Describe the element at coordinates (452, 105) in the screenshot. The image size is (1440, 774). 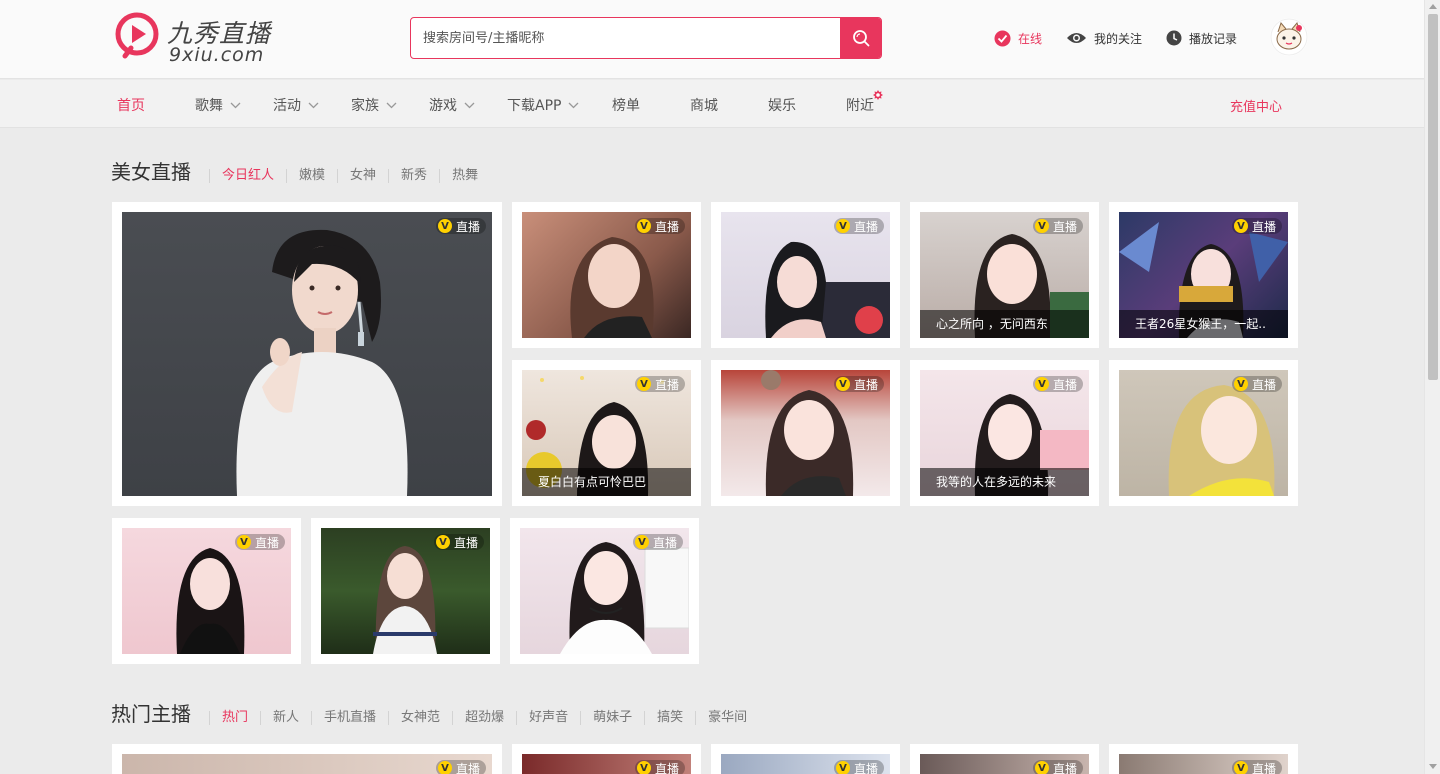
I see `nav-game: 游戏` at that location.